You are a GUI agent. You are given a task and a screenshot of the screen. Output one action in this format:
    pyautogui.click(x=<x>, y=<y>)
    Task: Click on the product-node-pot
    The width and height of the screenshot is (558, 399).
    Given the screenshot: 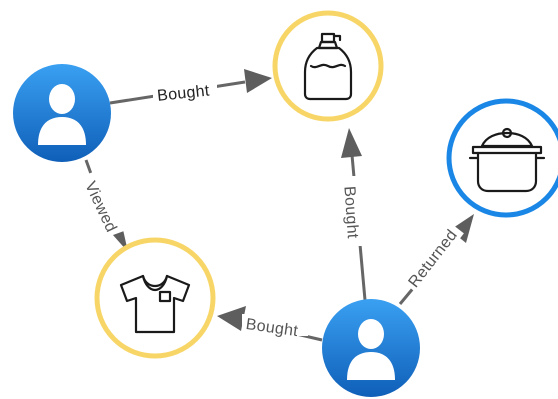 What is the action you would take?
    pyautogui.click(x=502, y=158)
    